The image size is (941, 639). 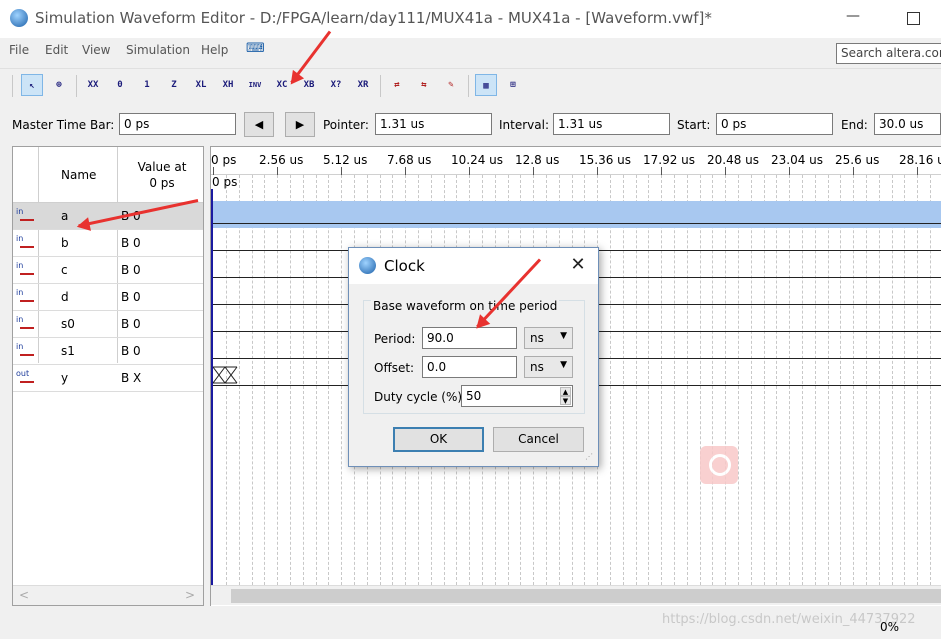 What do you see at coordinates (255, 48) in the screenshot?
I see `feedback-icon: ⌨` at bounding box center [255, 48].